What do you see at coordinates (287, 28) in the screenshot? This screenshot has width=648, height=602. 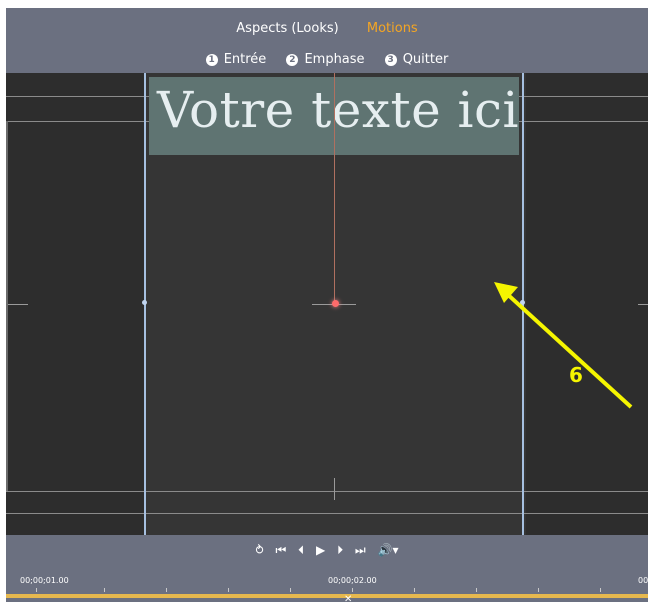 I see `tab-looks: Aspects (Looks)` at bounding box center [287, 28].